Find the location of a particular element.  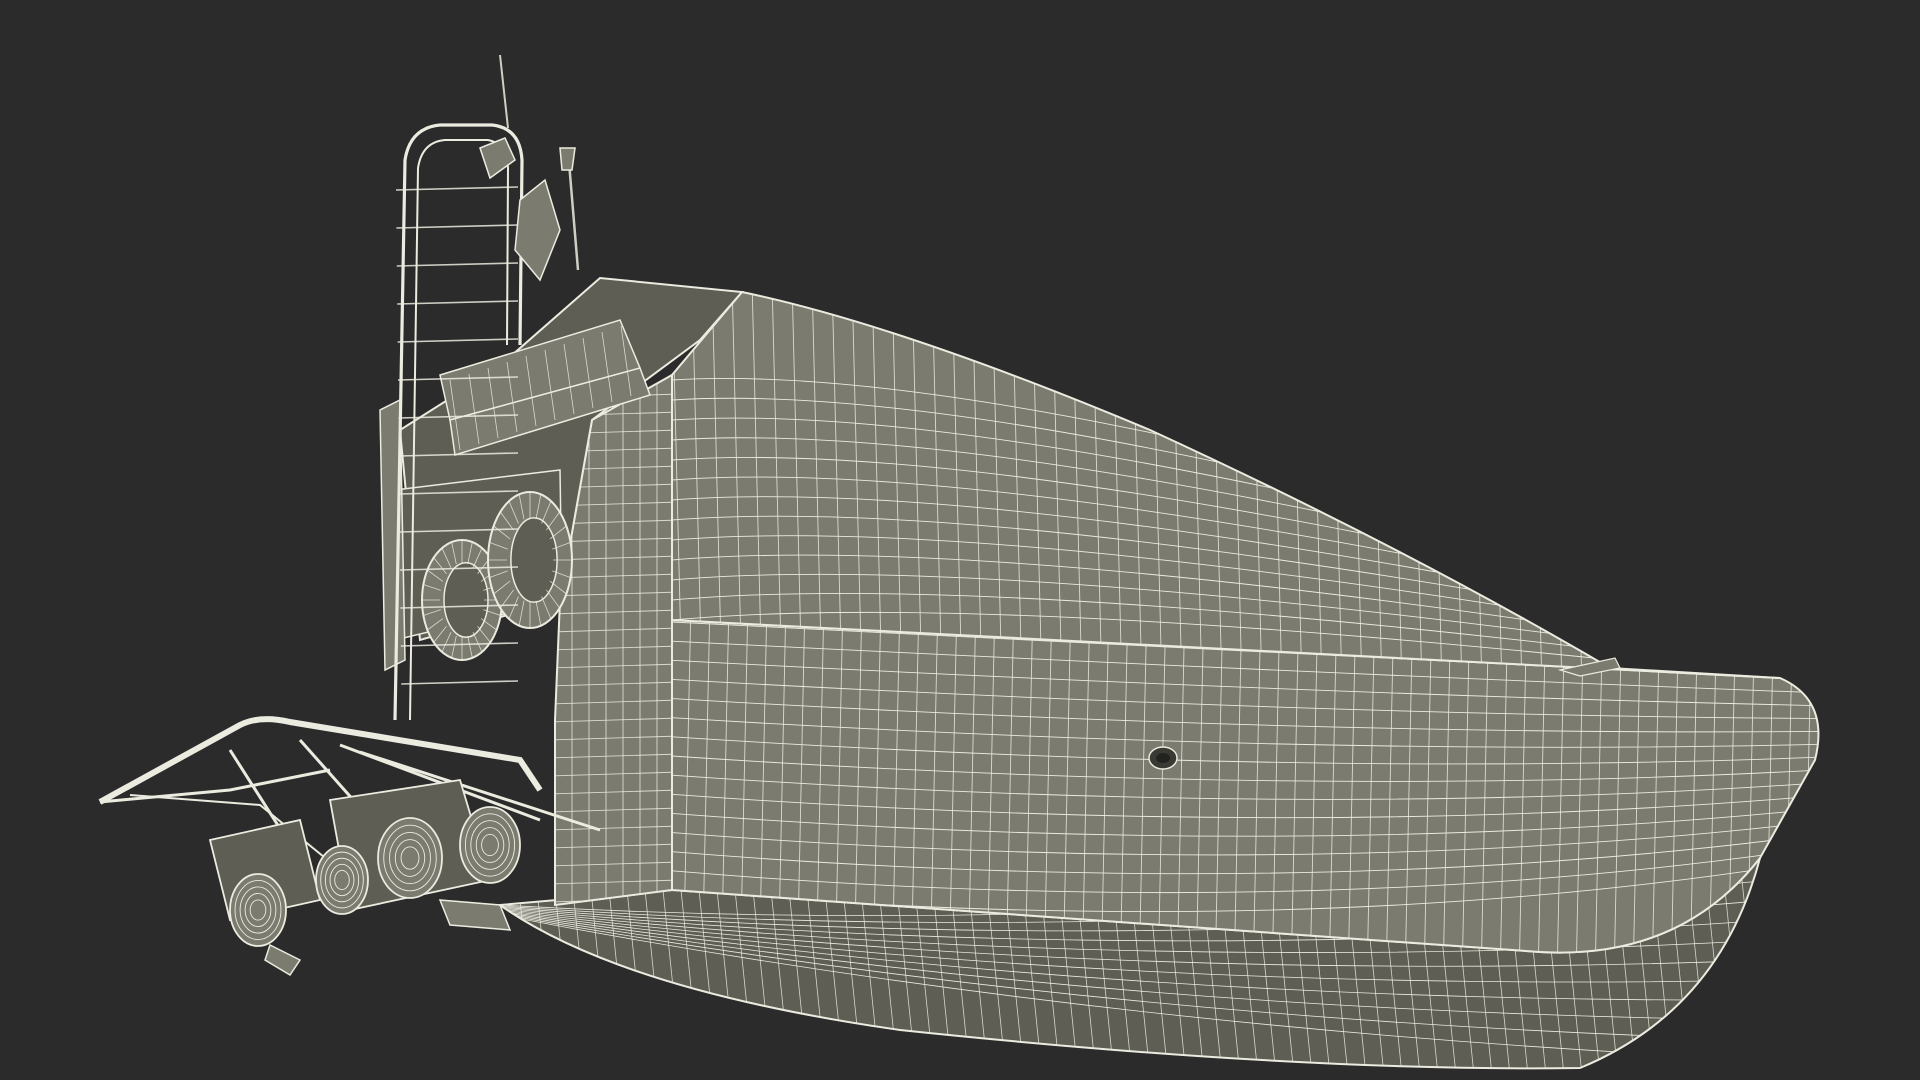

hull-vent-hole is located at coordinates (1163, 758).